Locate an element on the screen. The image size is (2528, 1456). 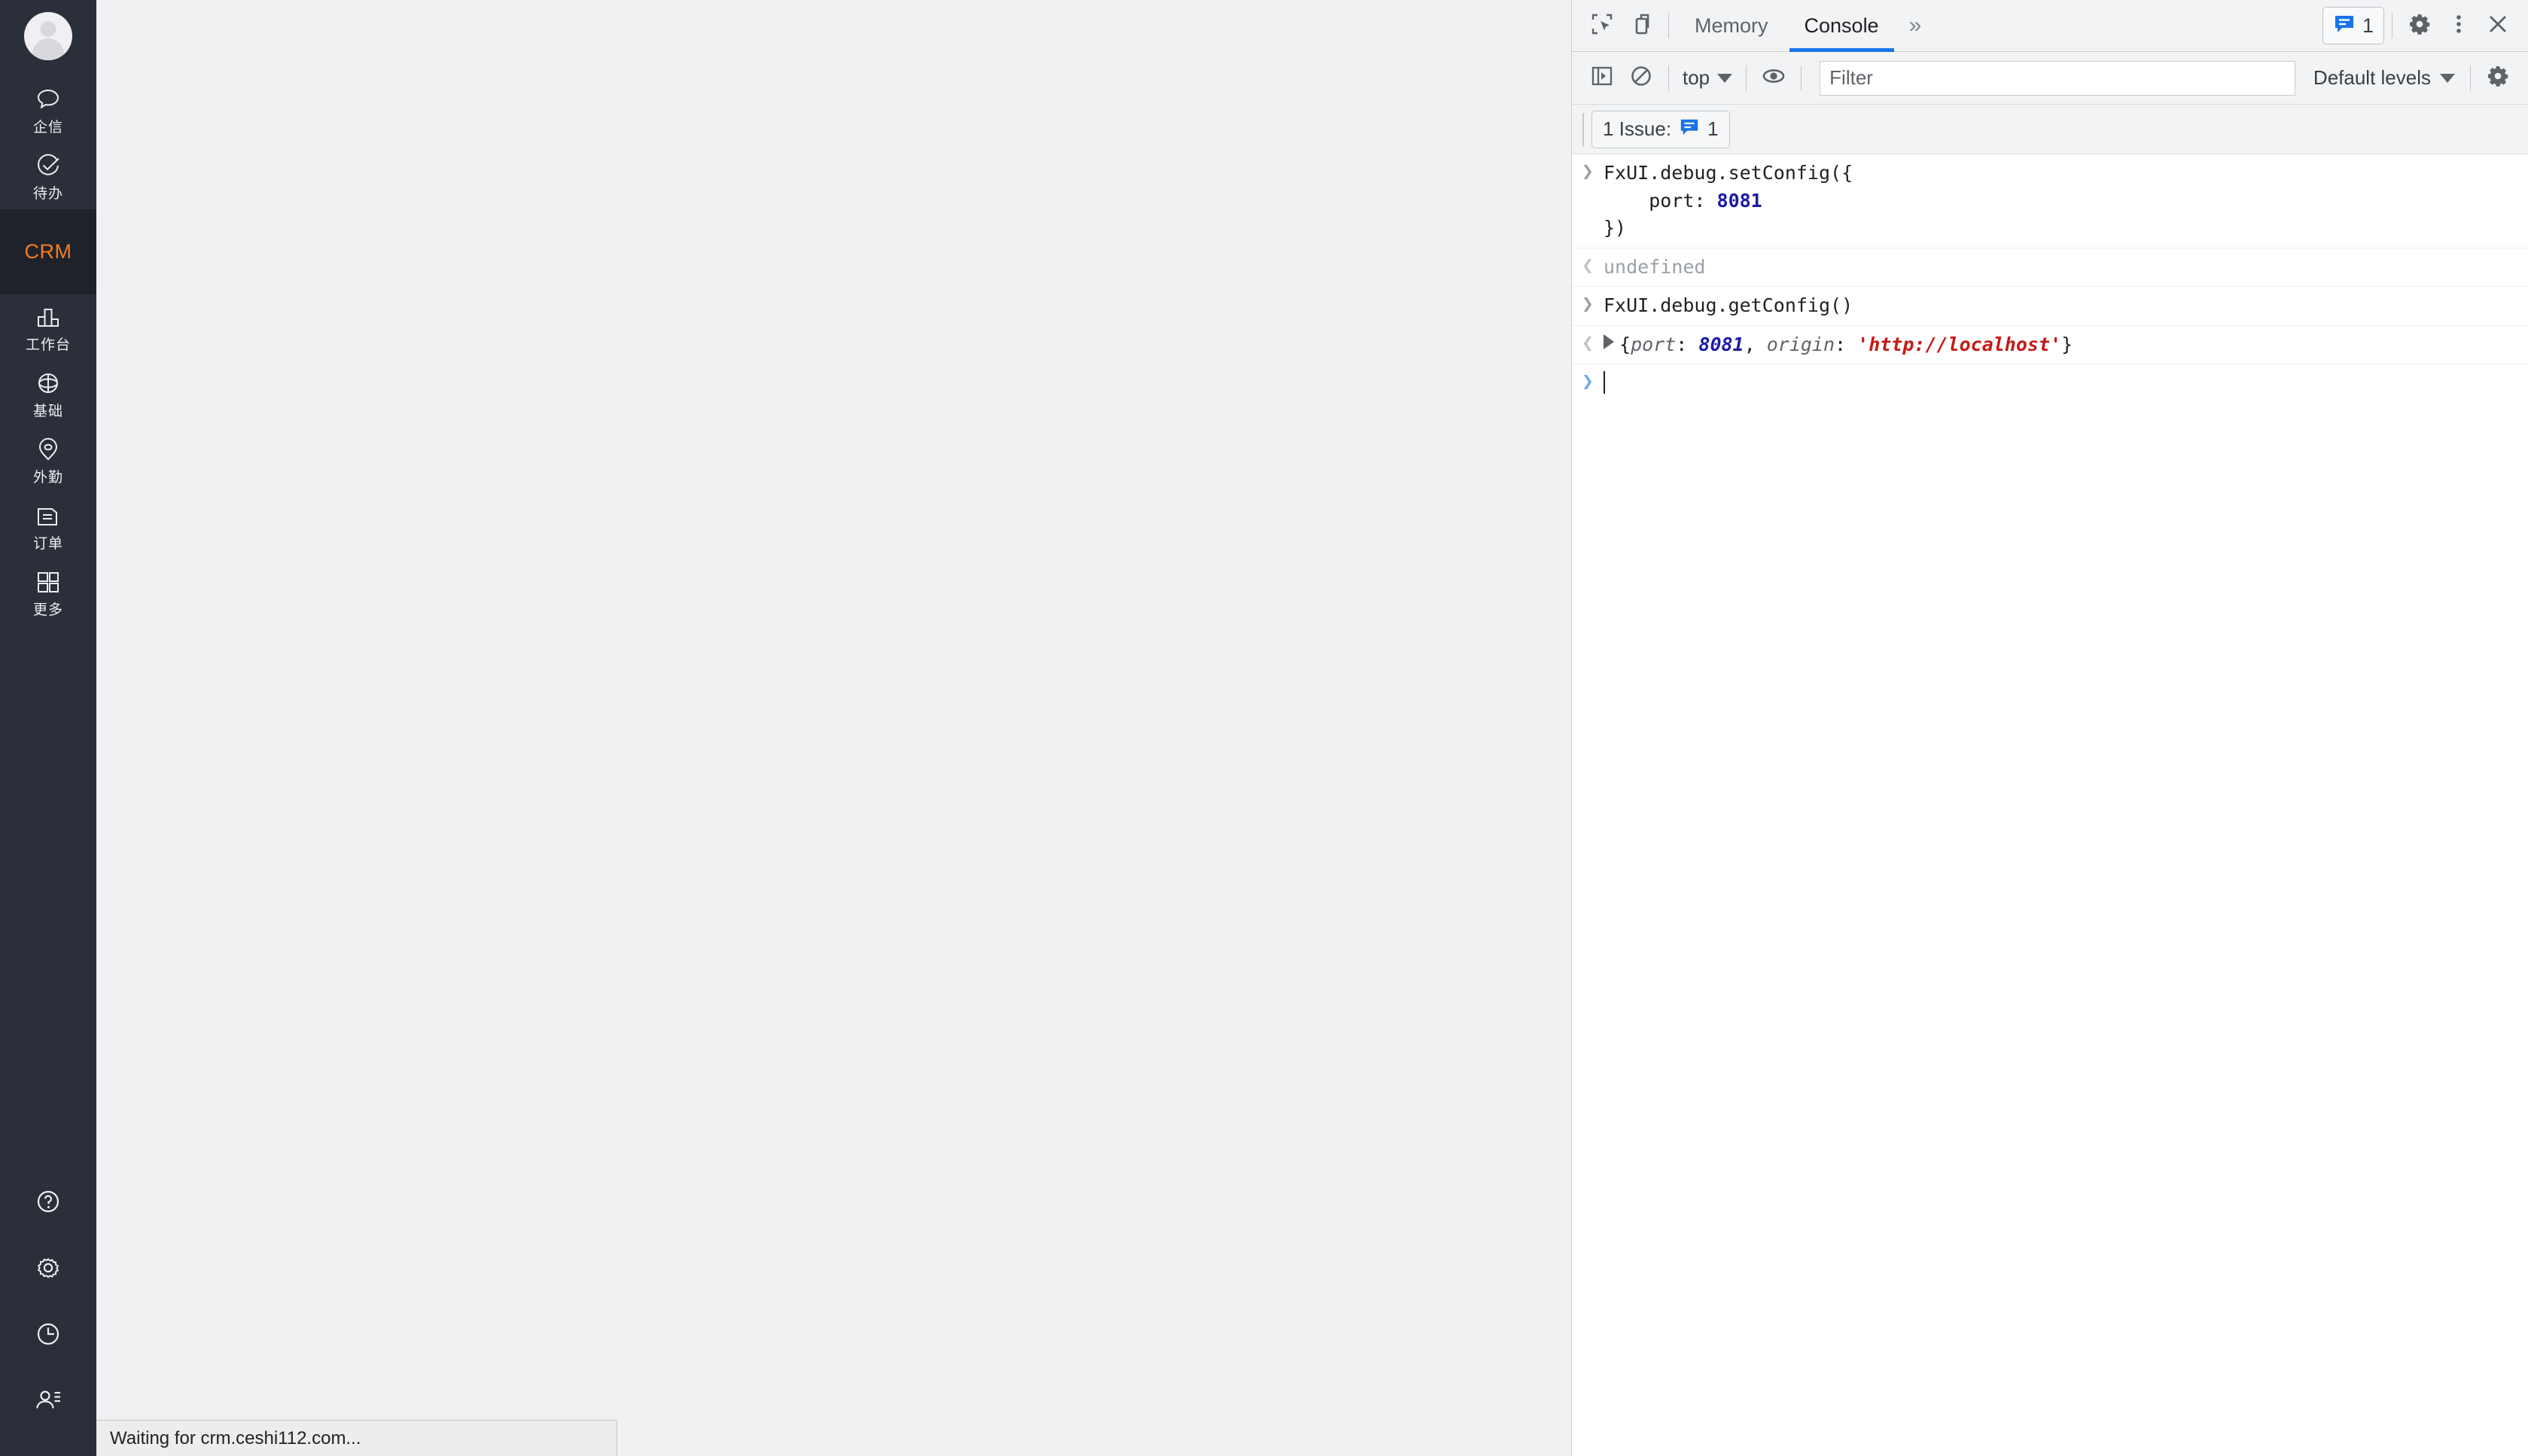
console-settings-button is located at coordinates (2497, 78).